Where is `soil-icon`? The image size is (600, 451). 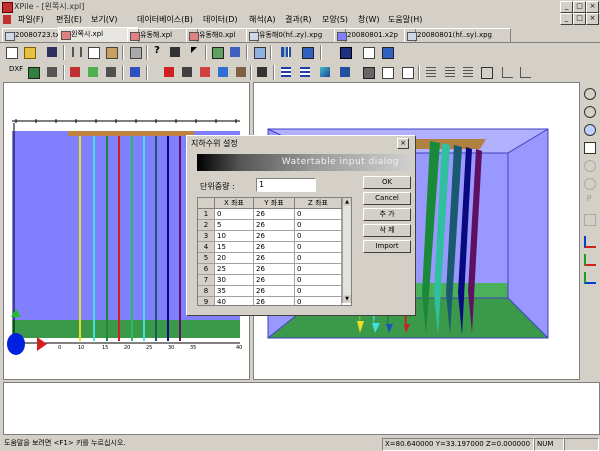 soil-icon is located at coordinates (241, 72).